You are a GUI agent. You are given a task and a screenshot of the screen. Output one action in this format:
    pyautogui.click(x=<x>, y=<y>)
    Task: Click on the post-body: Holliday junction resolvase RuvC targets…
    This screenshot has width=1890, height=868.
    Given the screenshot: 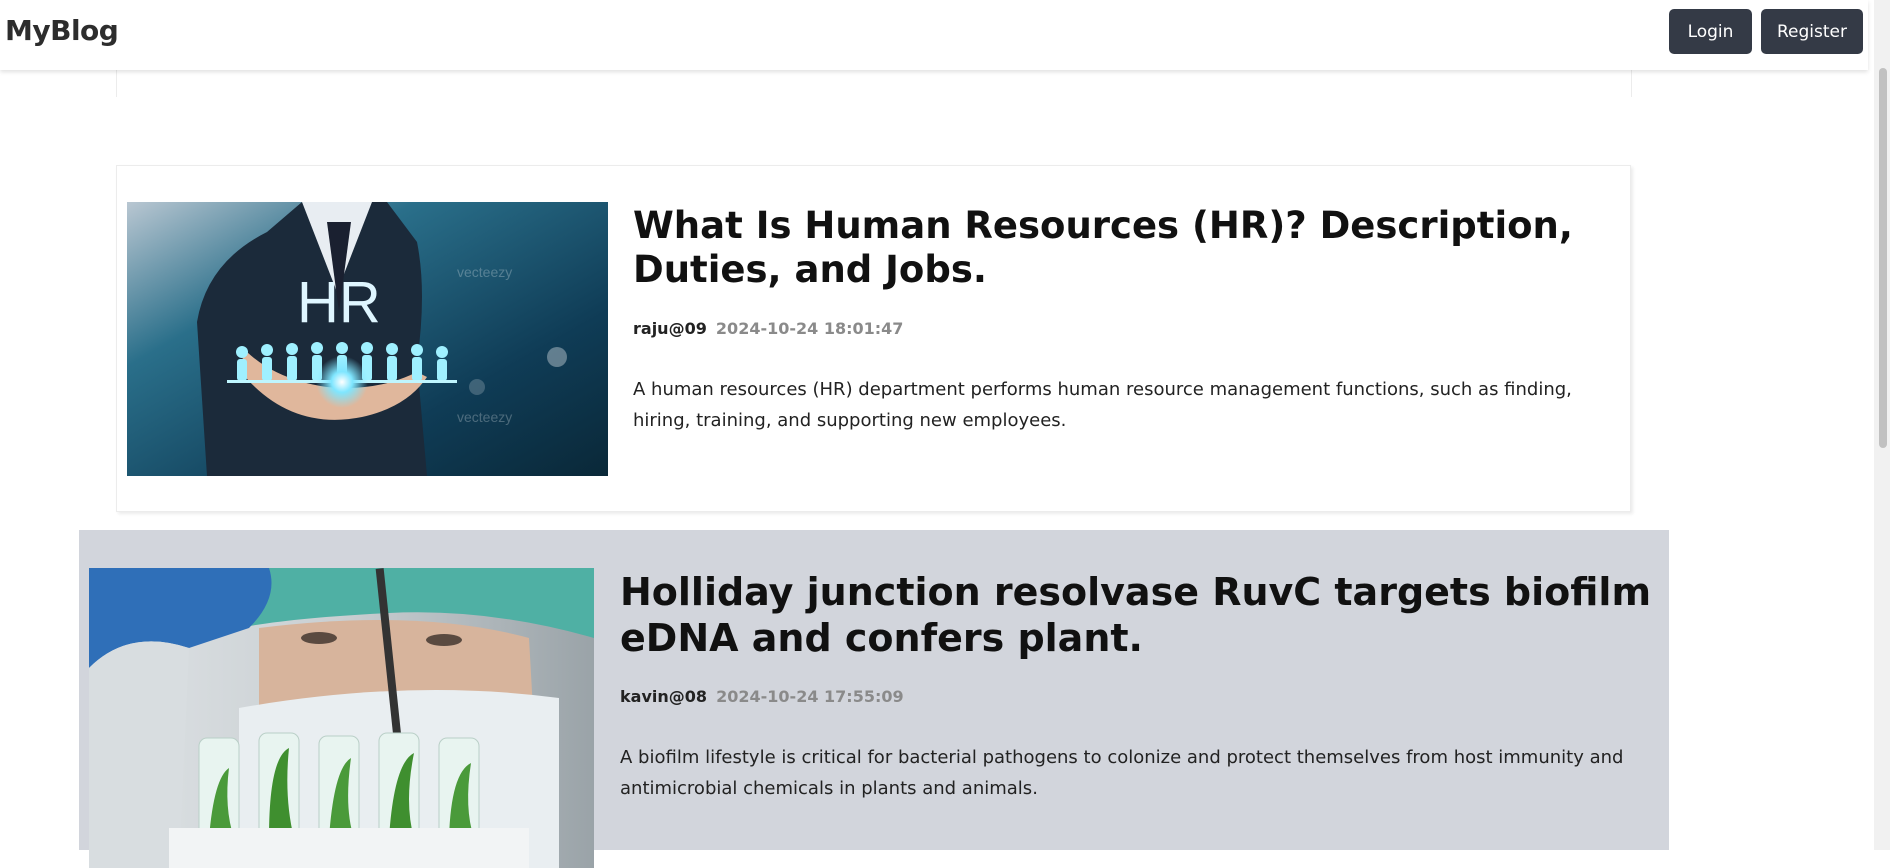 What is the action you would take?
    pyautogui.click(x=1140, y=687)
    